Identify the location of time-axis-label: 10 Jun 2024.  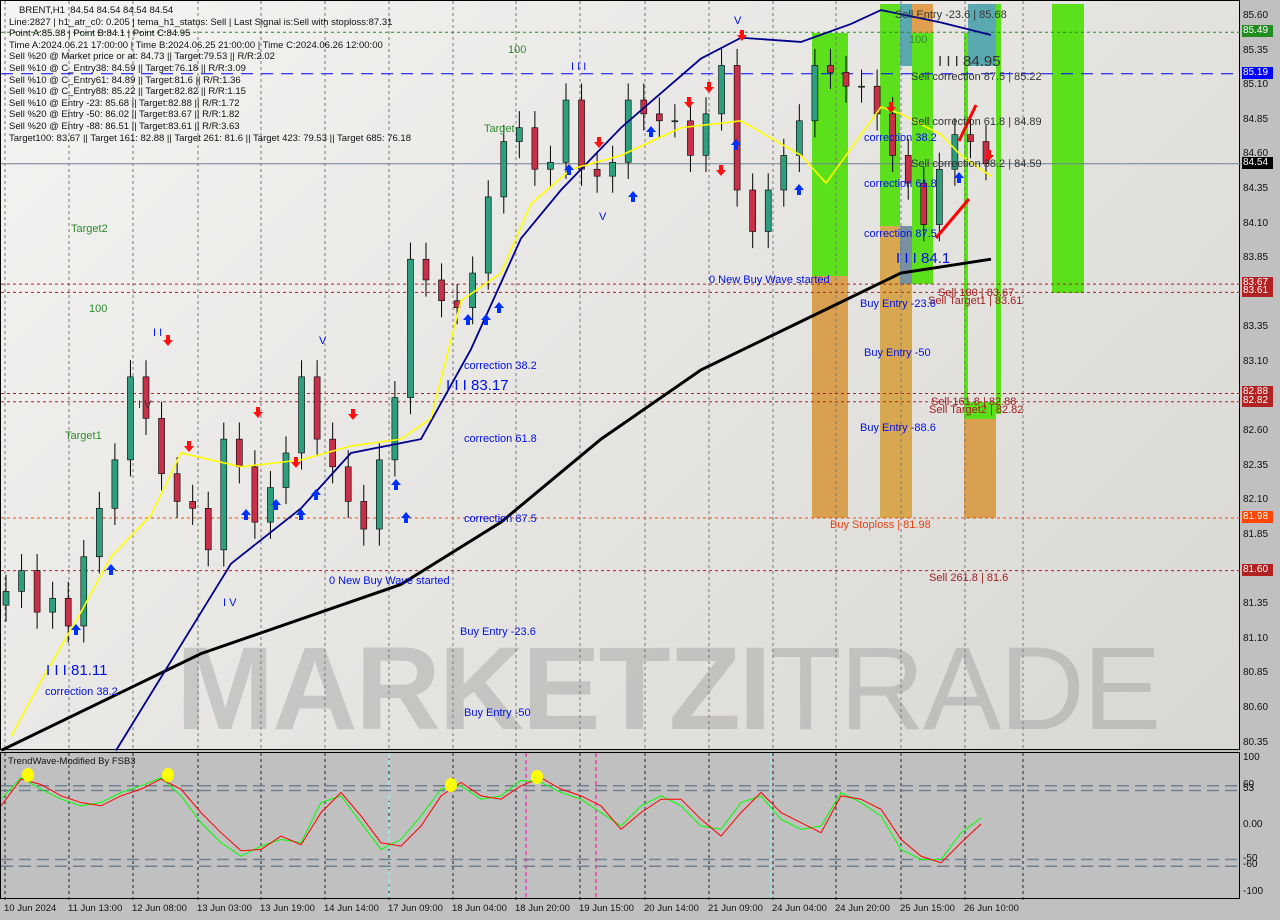
(30, 908).